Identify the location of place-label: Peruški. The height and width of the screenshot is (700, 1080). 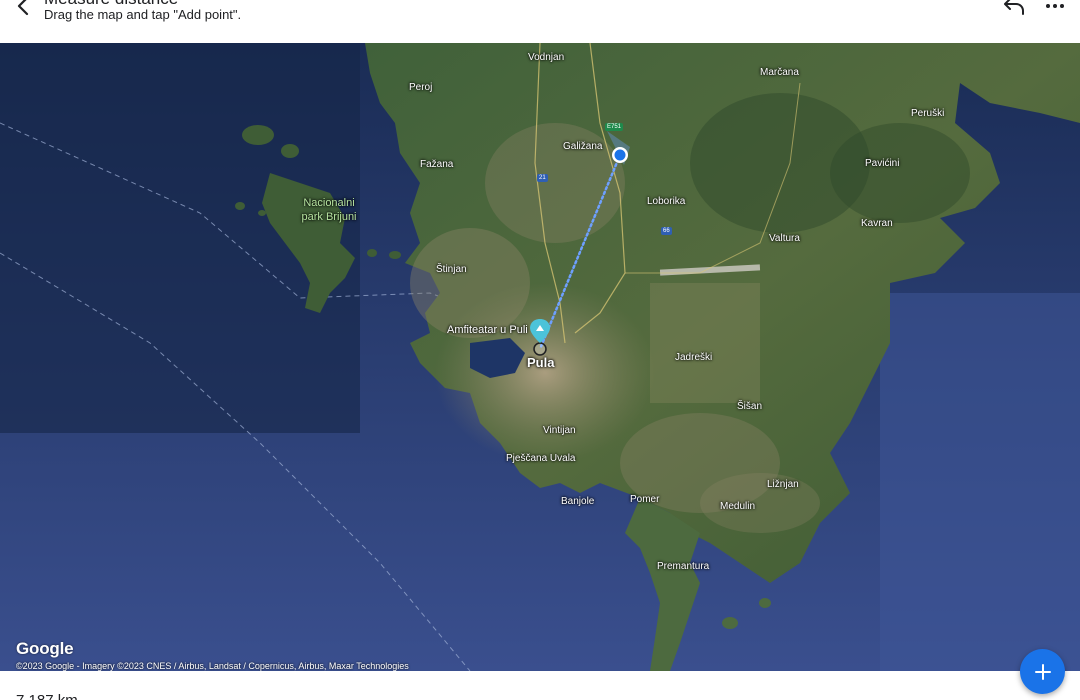
(928, 113).